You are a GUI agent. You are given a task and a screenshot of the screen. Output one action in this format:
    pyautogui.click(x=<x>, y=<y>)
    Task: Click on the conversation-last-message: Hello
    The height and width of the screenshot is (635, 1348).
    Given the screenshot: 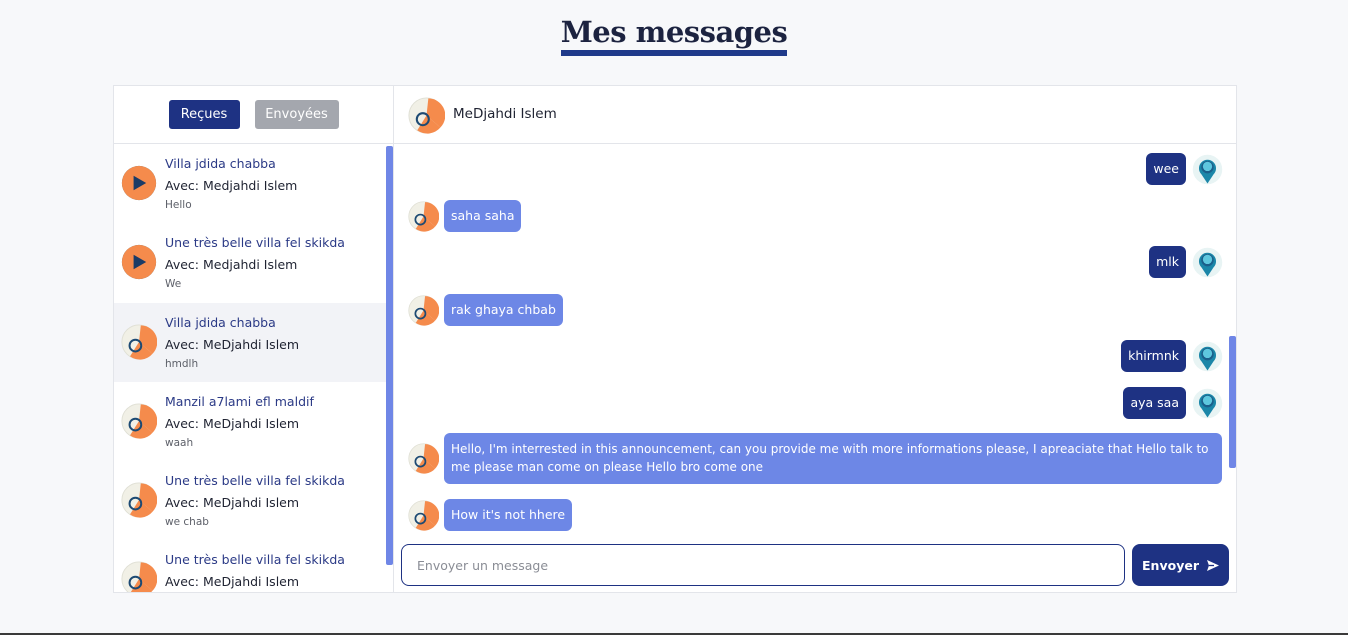 What is the action you would take?
    pyautogui.click(x=178, y=205)
    